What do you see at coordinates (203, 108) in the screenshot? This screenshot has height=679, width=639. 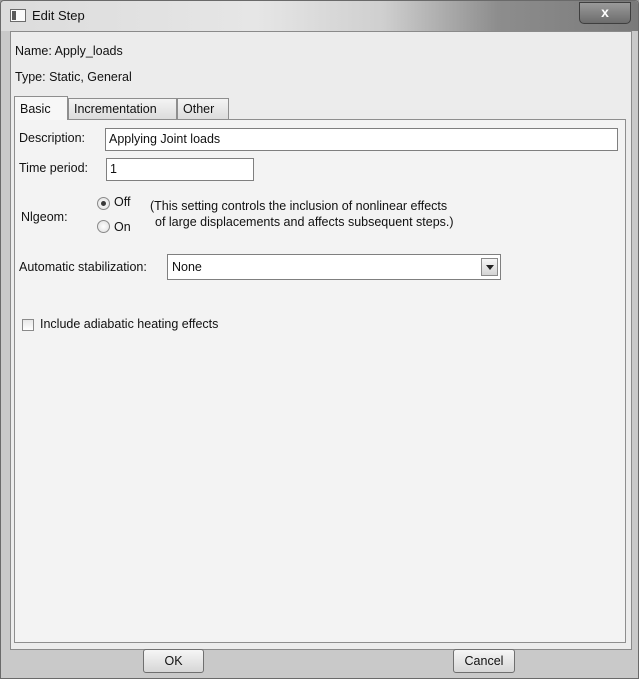 I see `tab-other: Other` at bounding box center [203, 108].